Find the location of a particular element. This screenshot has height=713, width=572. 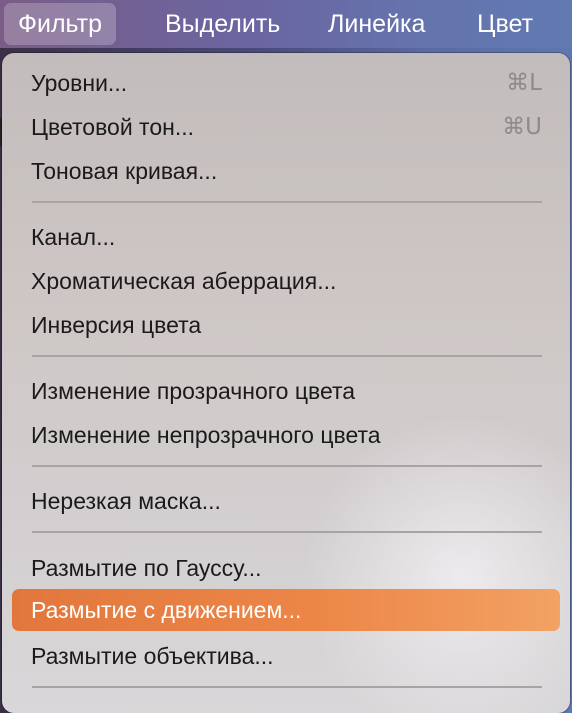

menu-item-label: Изменение непрозрачного цвета is located at coordinates (206, 435).